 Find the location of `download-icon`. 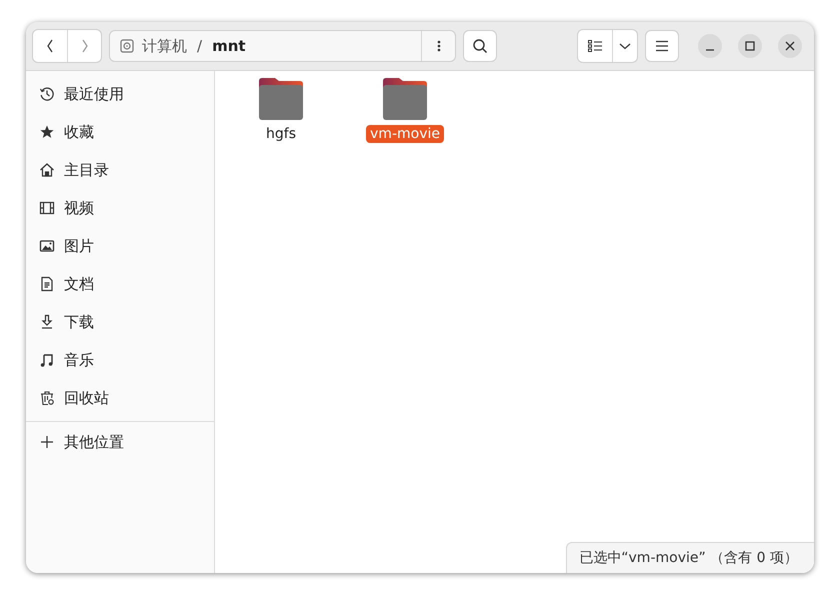

download-icon is located at coordinates (47, 322).